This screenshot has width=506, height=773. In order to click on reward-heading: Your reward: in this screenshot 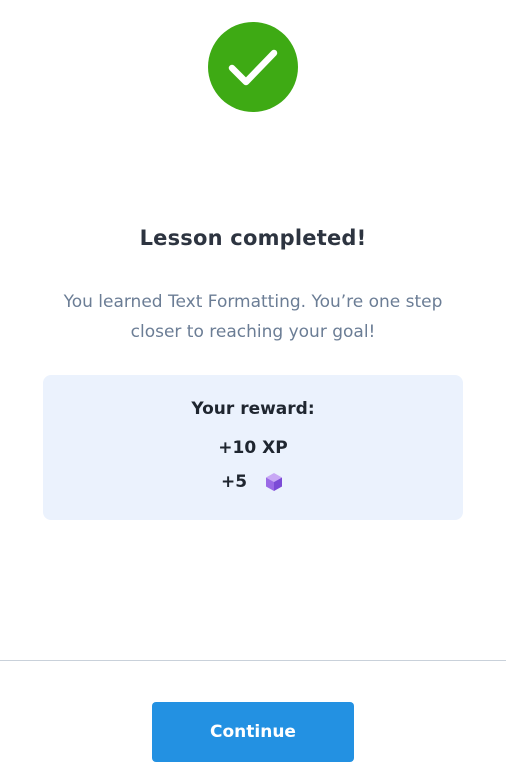, I will do `click(253, 409)`.